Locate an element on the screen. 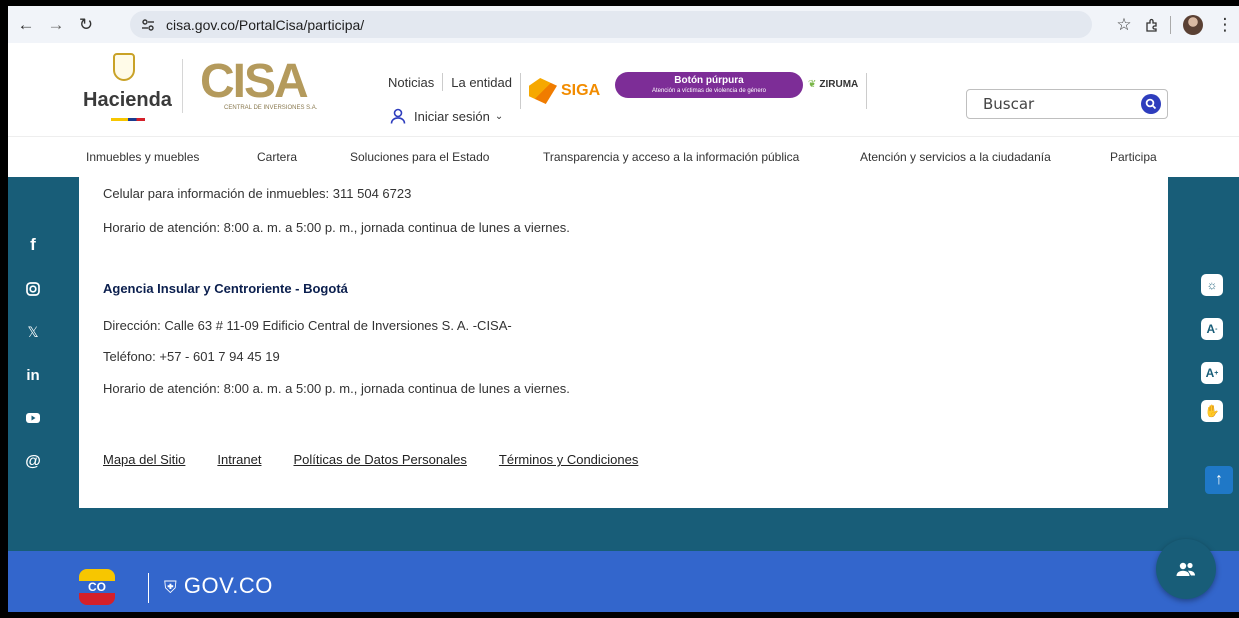 The width and height of the screenshot is (1239, 618). forward-icon: → is located at coordinates (56, 25).